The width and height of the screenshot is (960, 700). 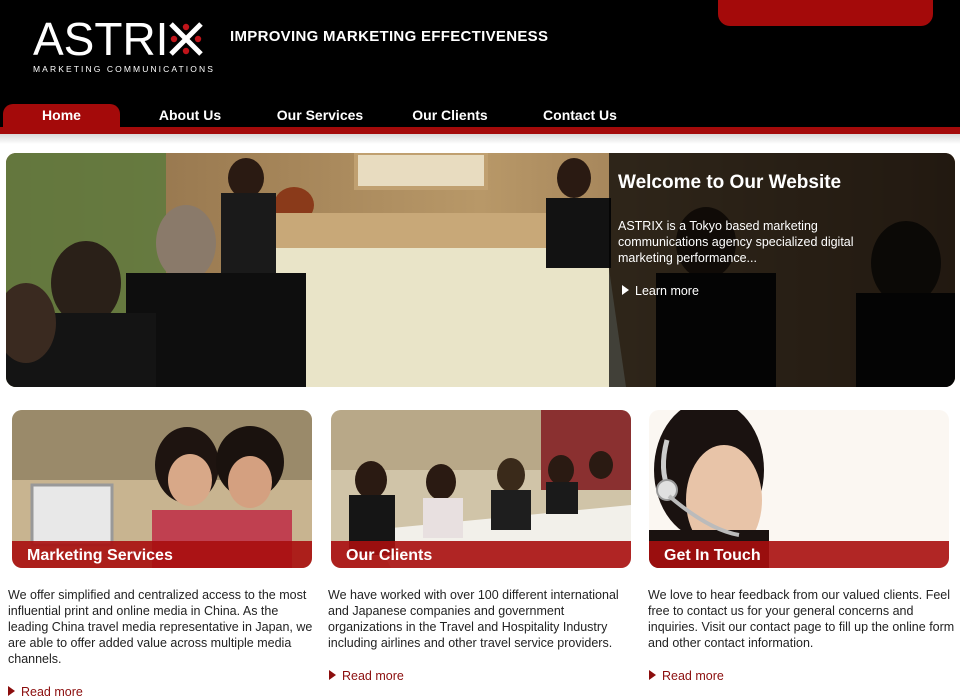 What do you see at coordinates (101, 39) in the screenshot?
I see `logo-wordmark: ASTRI` at bounding box center [101, 39].